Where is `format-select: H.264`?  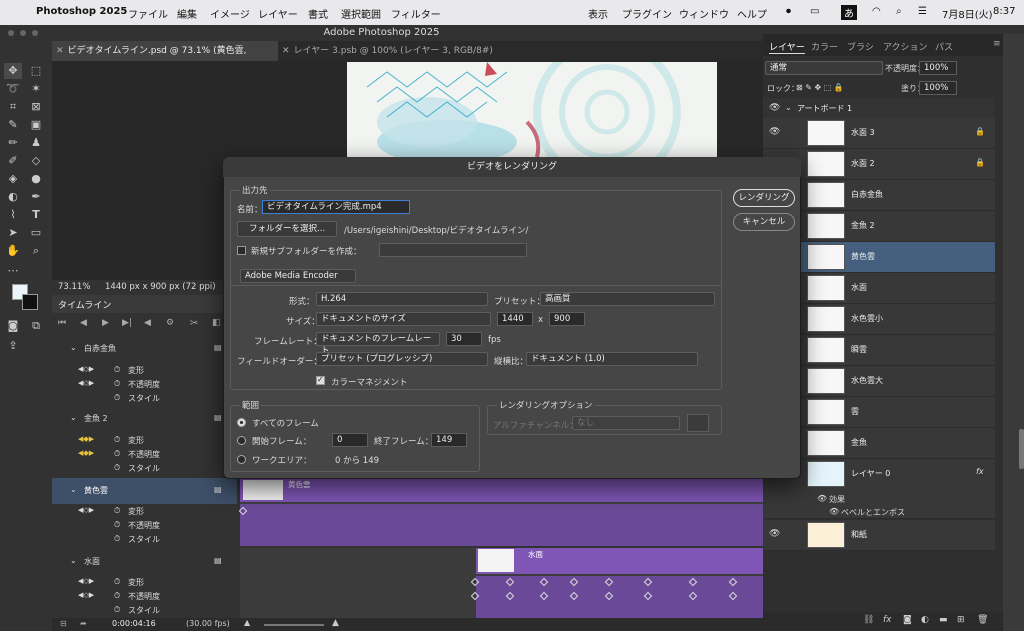 format-select: H.264 is located at coordinates (402, 299).